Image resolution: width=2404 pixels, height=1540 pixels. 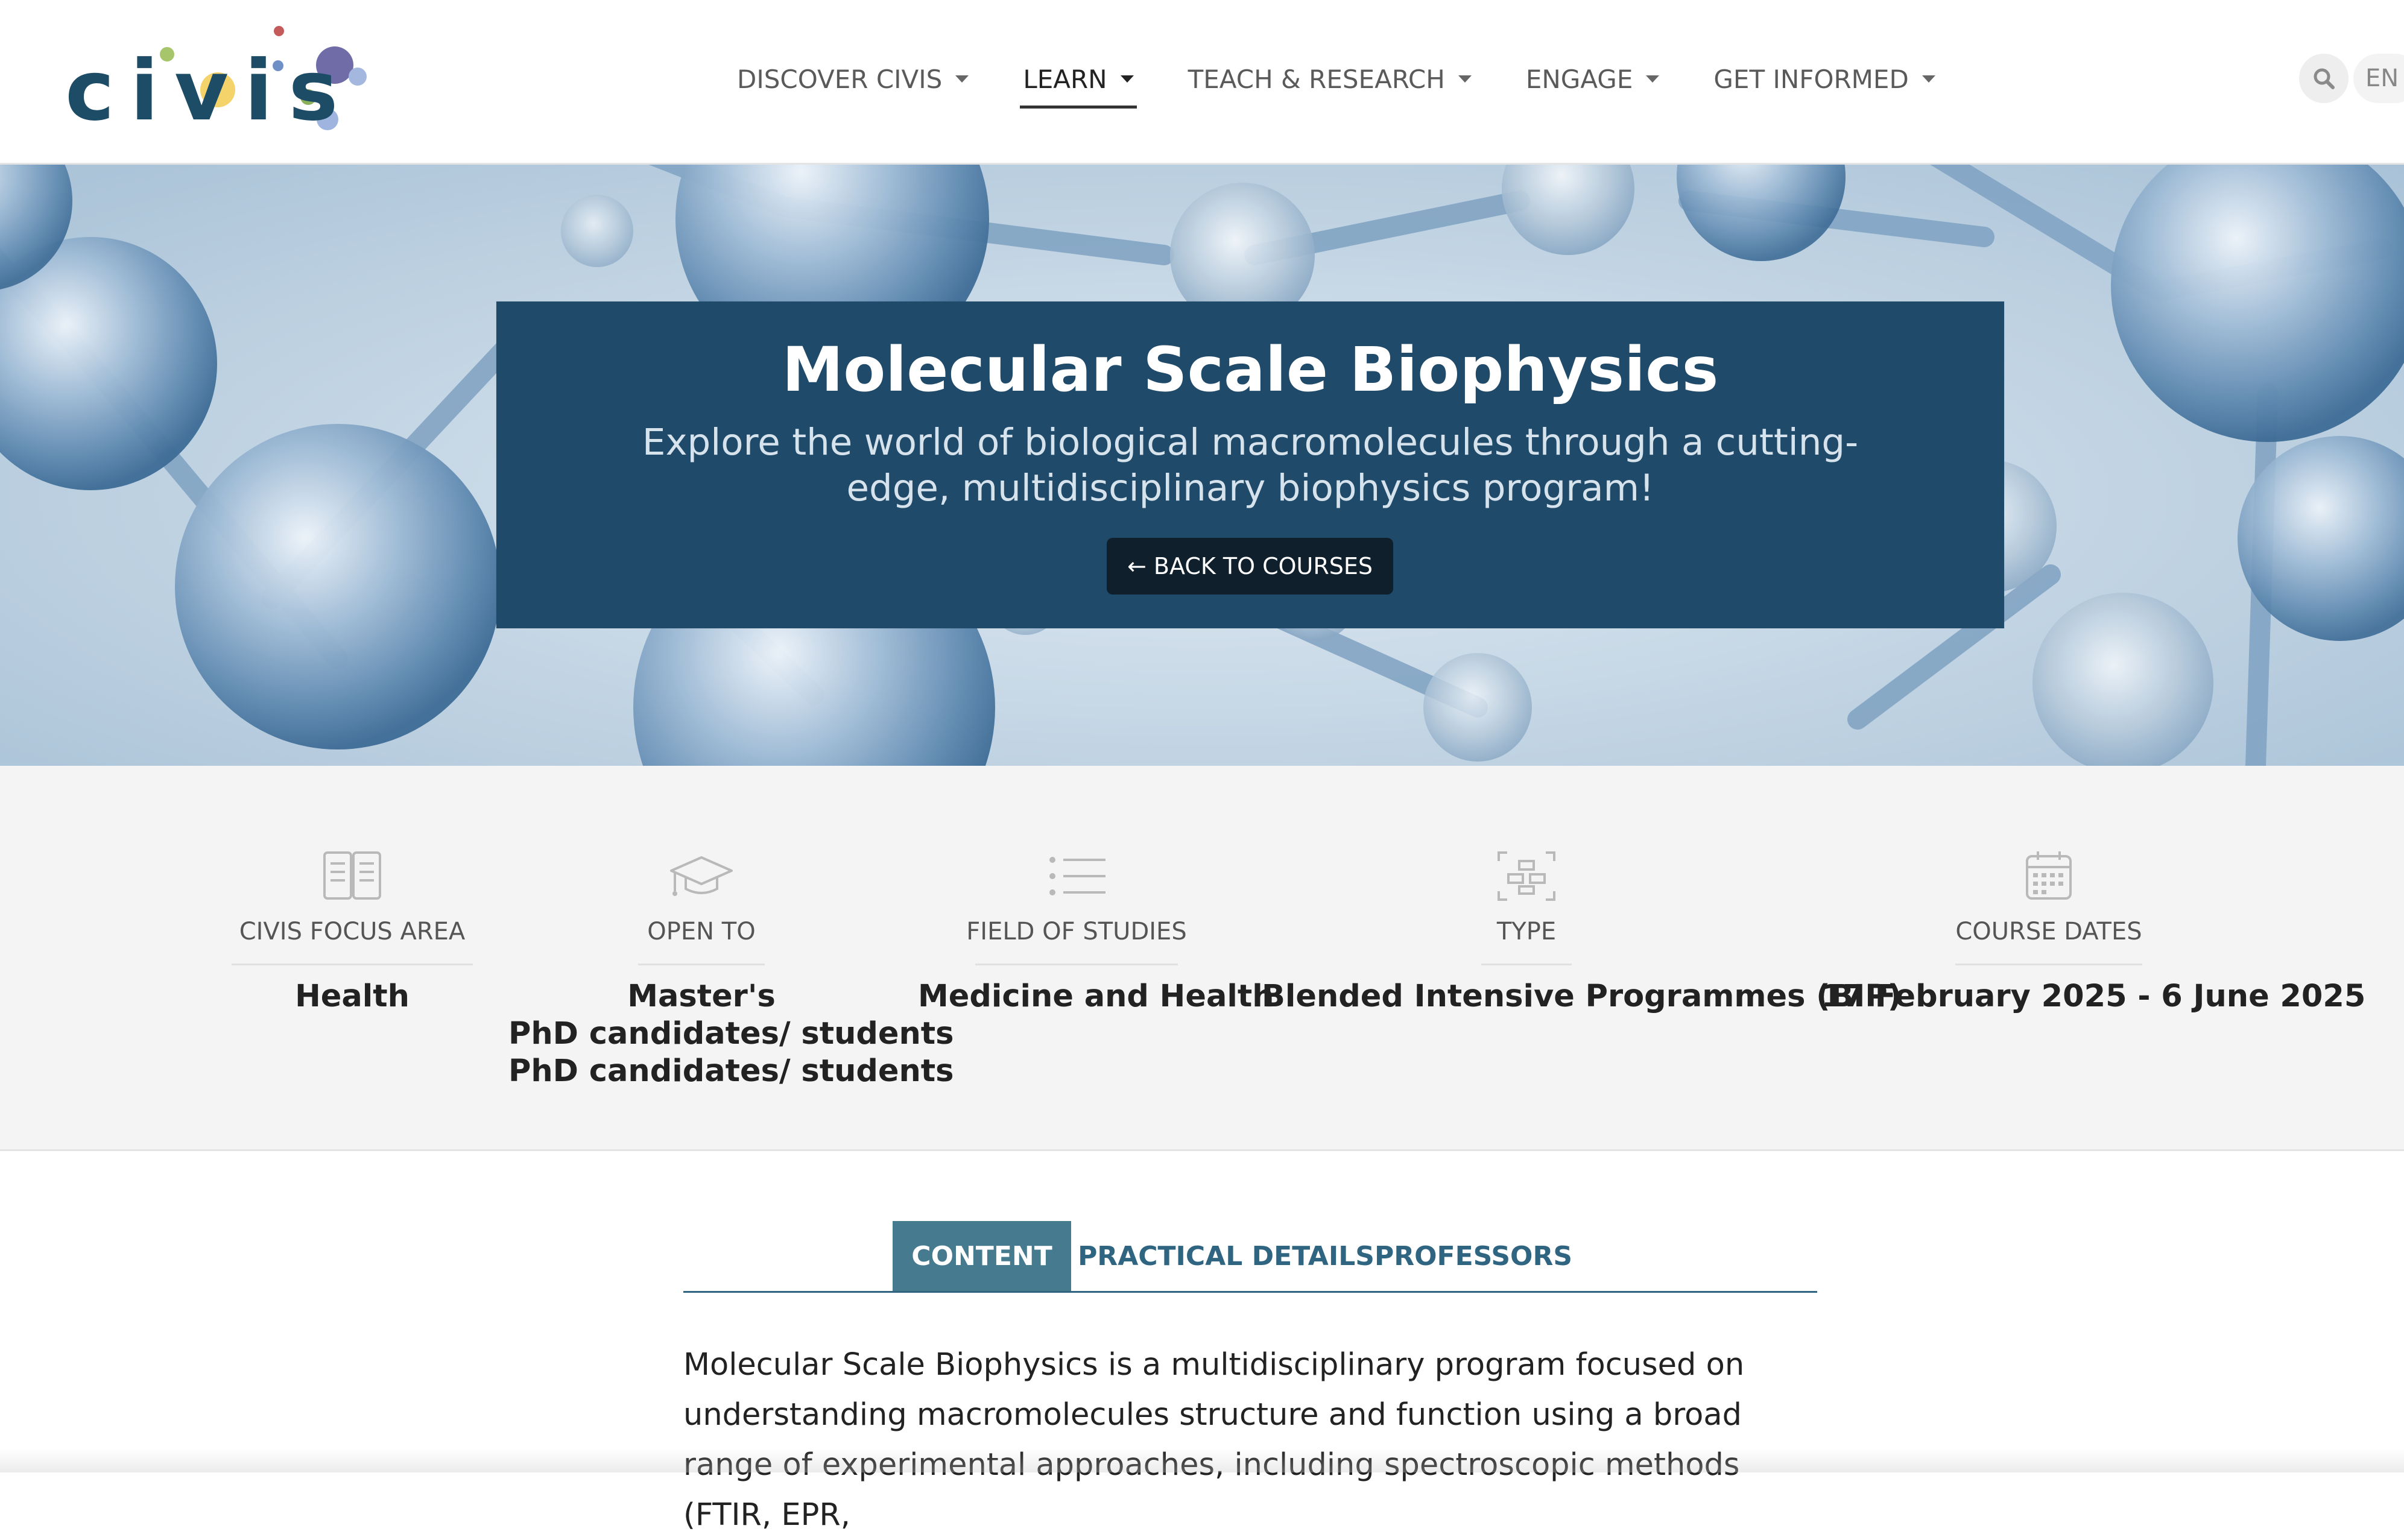 What do you see at coordinates (1579, 79) in the screenshot?
I see `nav-label: ENGAGE` at bounding box center [1579, 79].